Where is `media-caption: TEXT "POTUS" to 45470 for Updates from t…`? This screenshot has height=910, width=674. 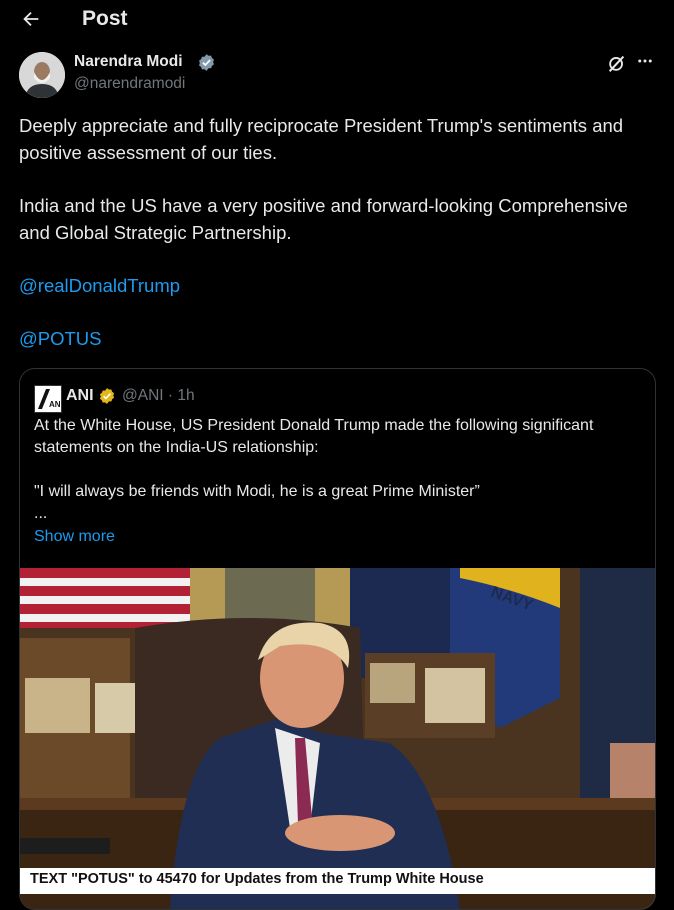 media-caption: TEXT "POTUS" to 45470 for Updates from t… is located at coordinates (257, 879).